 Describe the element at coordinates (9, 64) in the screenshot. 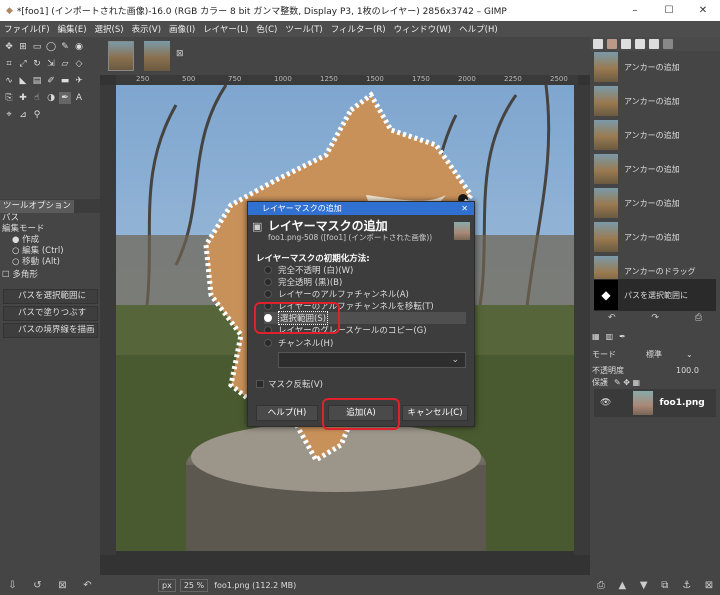

I see `crop-tool-icon: ⌗` at that location.